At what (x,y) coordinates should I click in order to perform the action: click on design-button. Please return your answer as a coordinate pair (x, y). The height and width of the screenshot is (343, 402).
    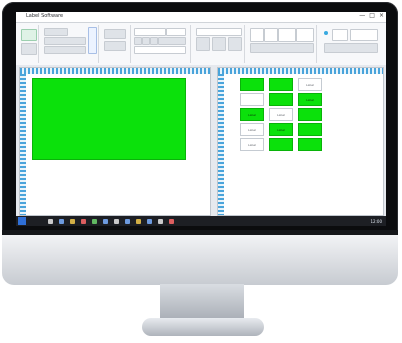
    Looking at the image, I should click on (29, 49).